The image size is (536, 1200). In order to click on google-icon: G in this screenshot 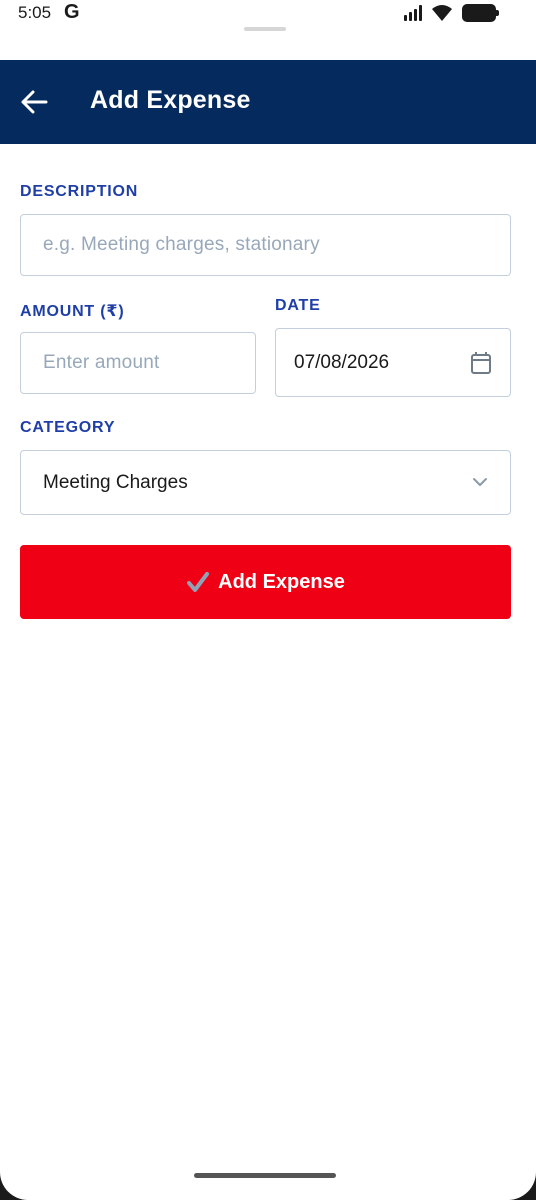, I will do `click(72, 12)`.